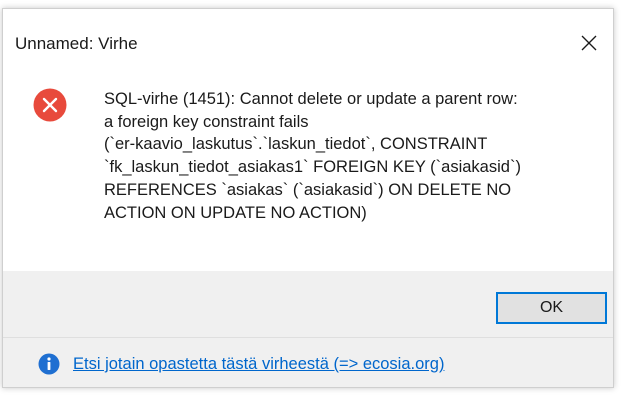 This screenshot has height=400, width=630. I want to click on close-button, so click(589, 43).